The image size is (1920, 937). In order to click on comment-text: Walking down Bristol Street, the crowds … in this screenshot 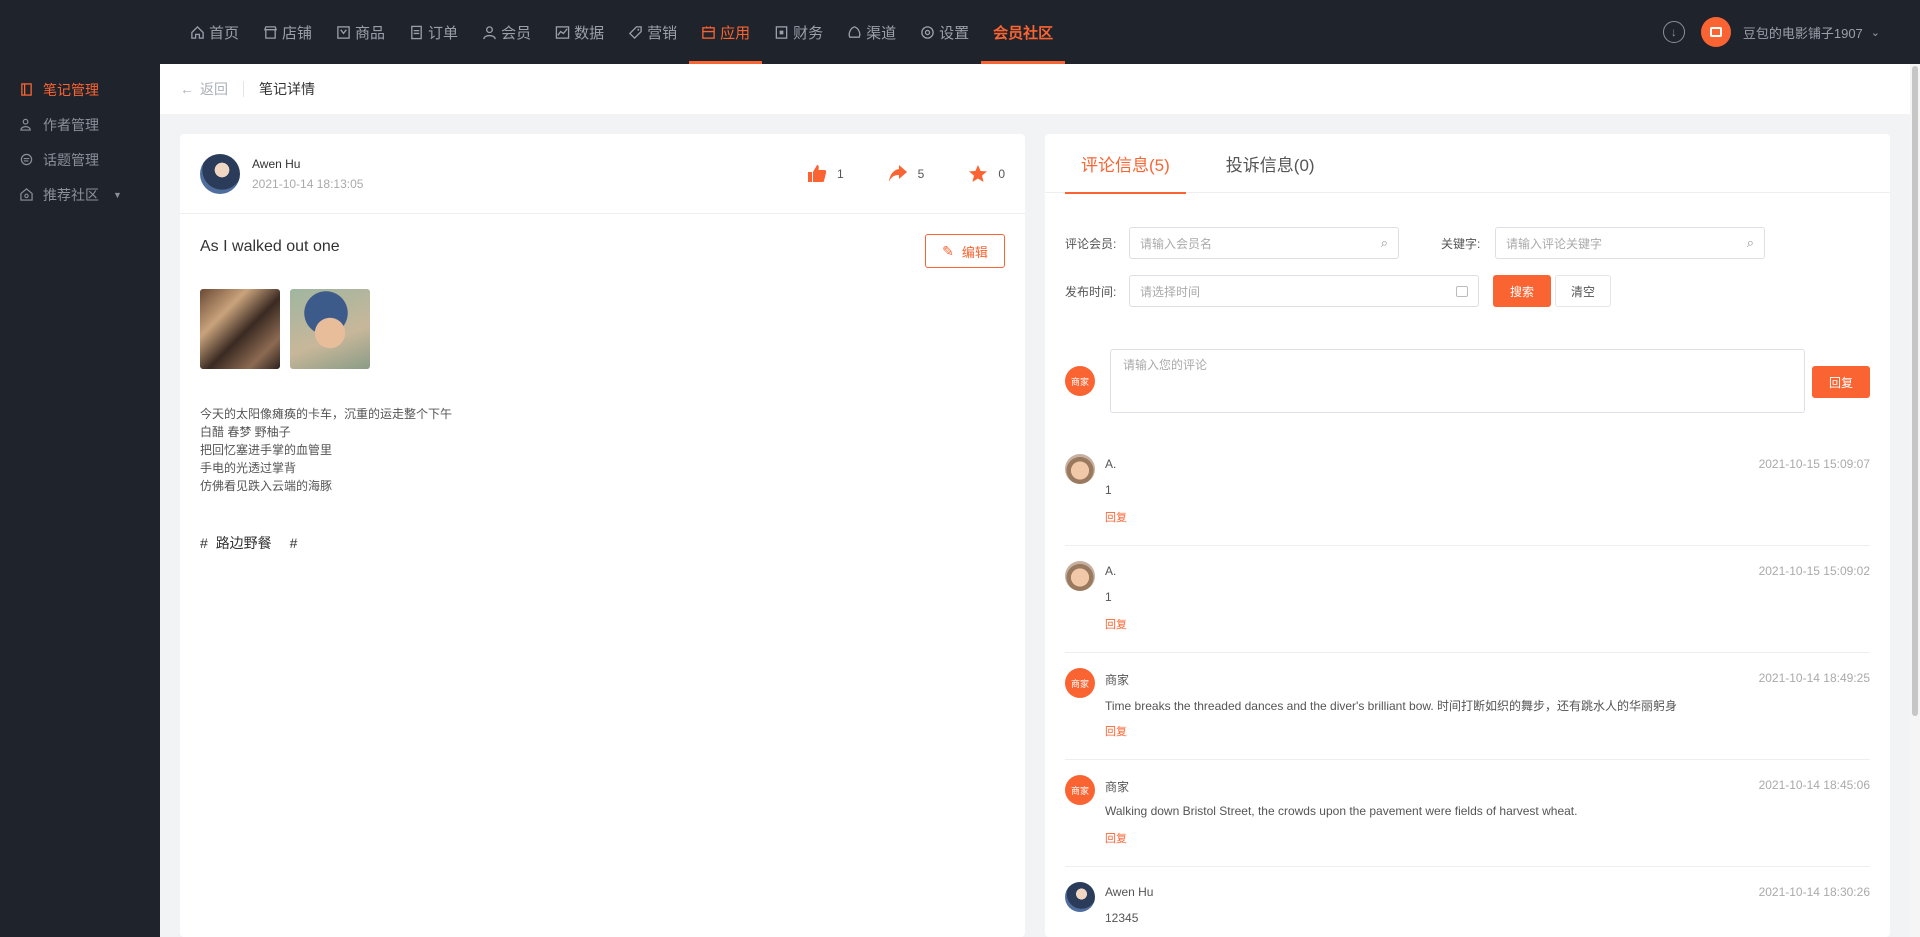, I will do `click(1341, 811)`.